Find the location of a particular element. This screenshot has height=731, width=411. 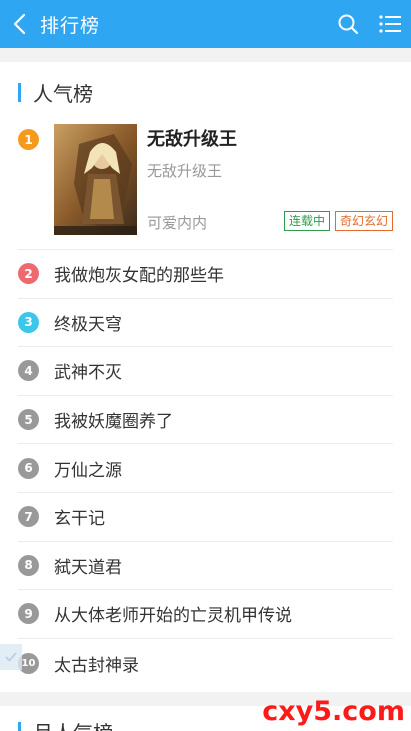

list-item: 9 从大体老师开始的亡灵机甲传说 is located at coordinates (205, 614).